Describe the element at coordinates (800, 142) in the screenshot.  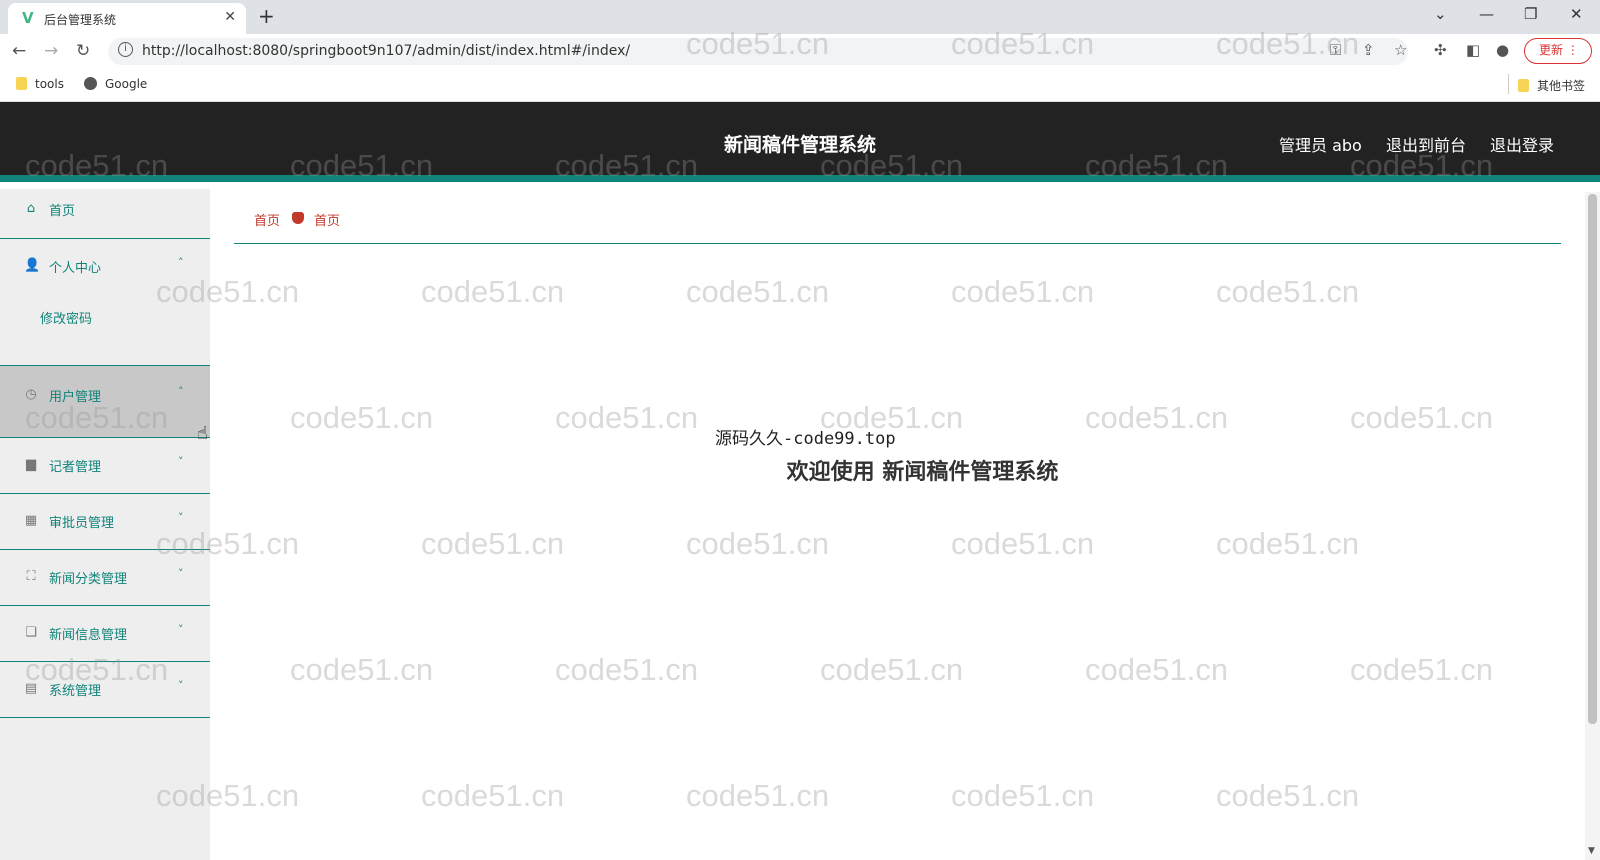
I see `app-header: 新闻稿件管理系统 管理员 abo 退出到前台 退出登录` at that location.